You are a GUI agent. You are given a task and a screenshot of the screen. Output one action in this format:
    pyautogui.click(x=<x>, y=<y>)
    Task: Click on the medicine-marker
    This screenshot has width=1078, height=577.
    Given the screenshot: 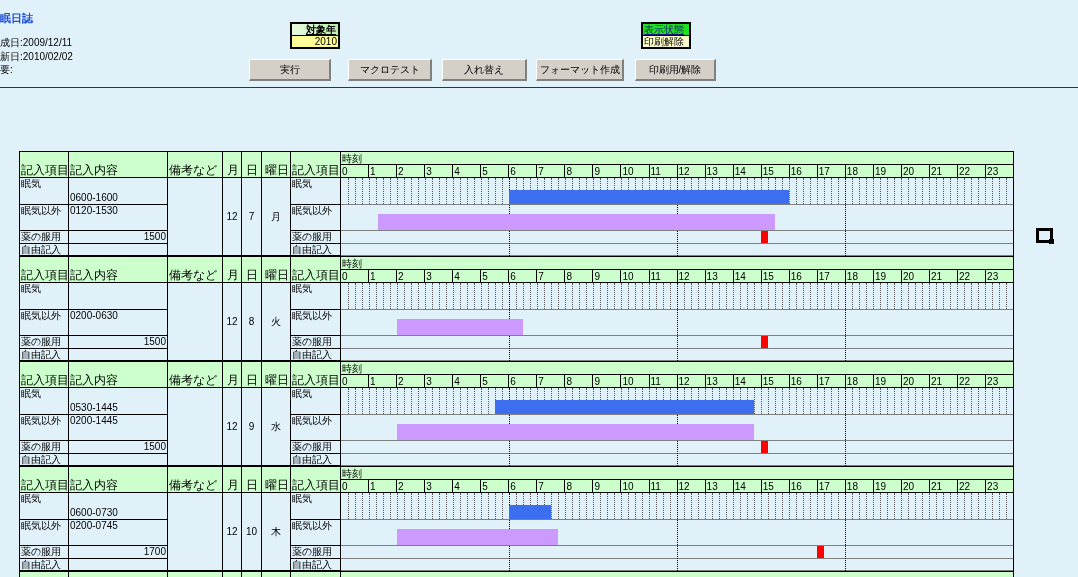 What is the action you would take?
    pyautogui.click(x=764, y=342)
    